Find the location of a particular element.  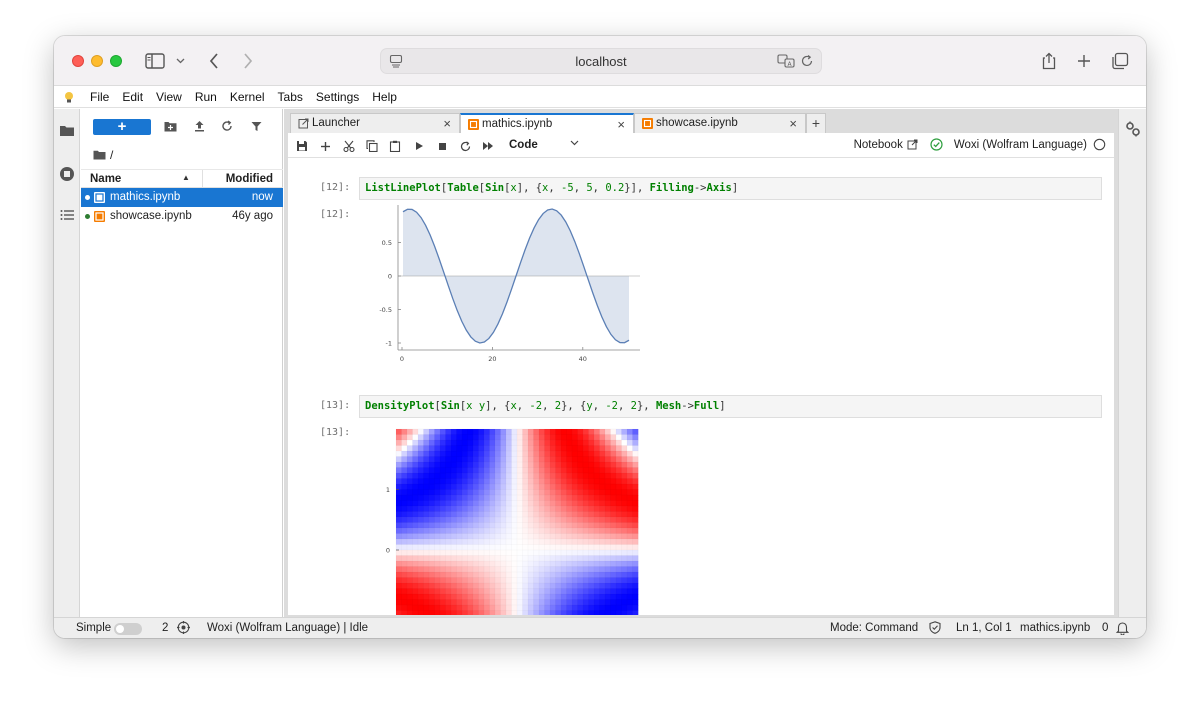

notification-count: 0 is located at coordinates (1105, 628).